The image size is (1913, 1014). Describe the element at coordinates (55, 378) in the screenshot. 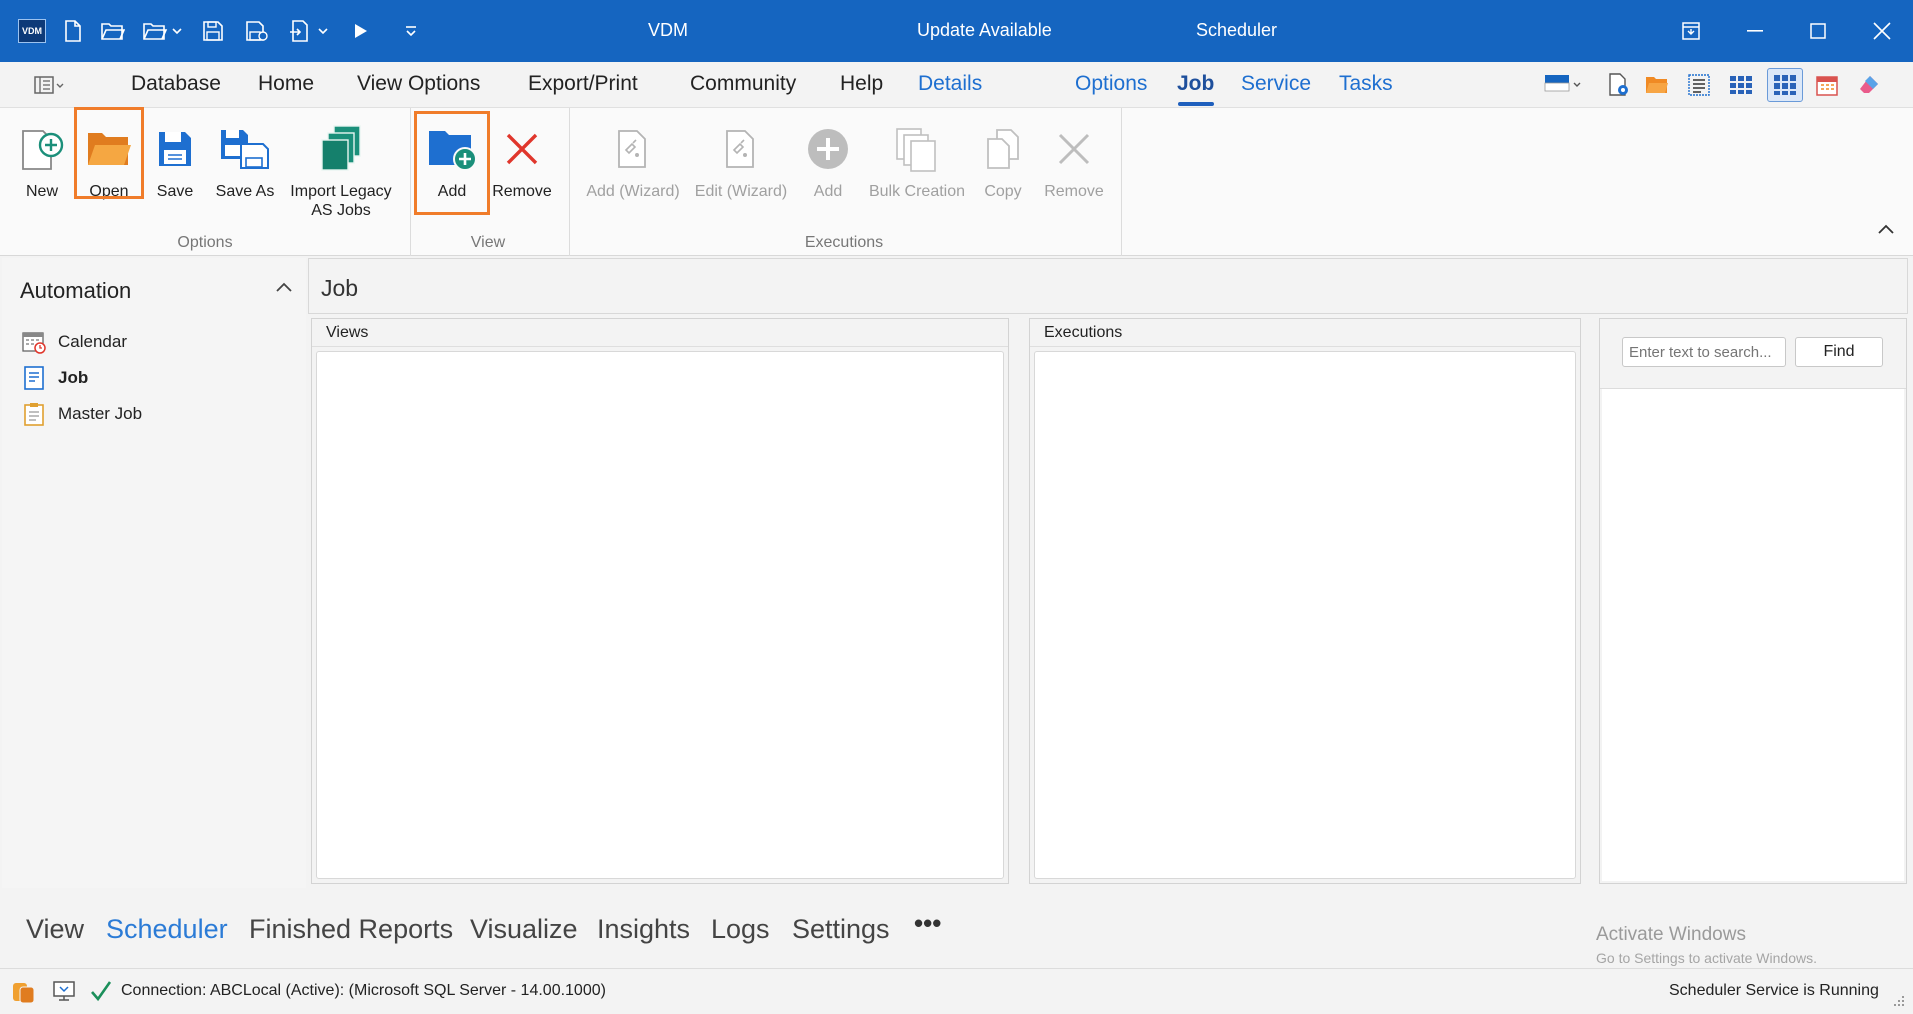

I see `sidebar-item-job: Job` at that location.